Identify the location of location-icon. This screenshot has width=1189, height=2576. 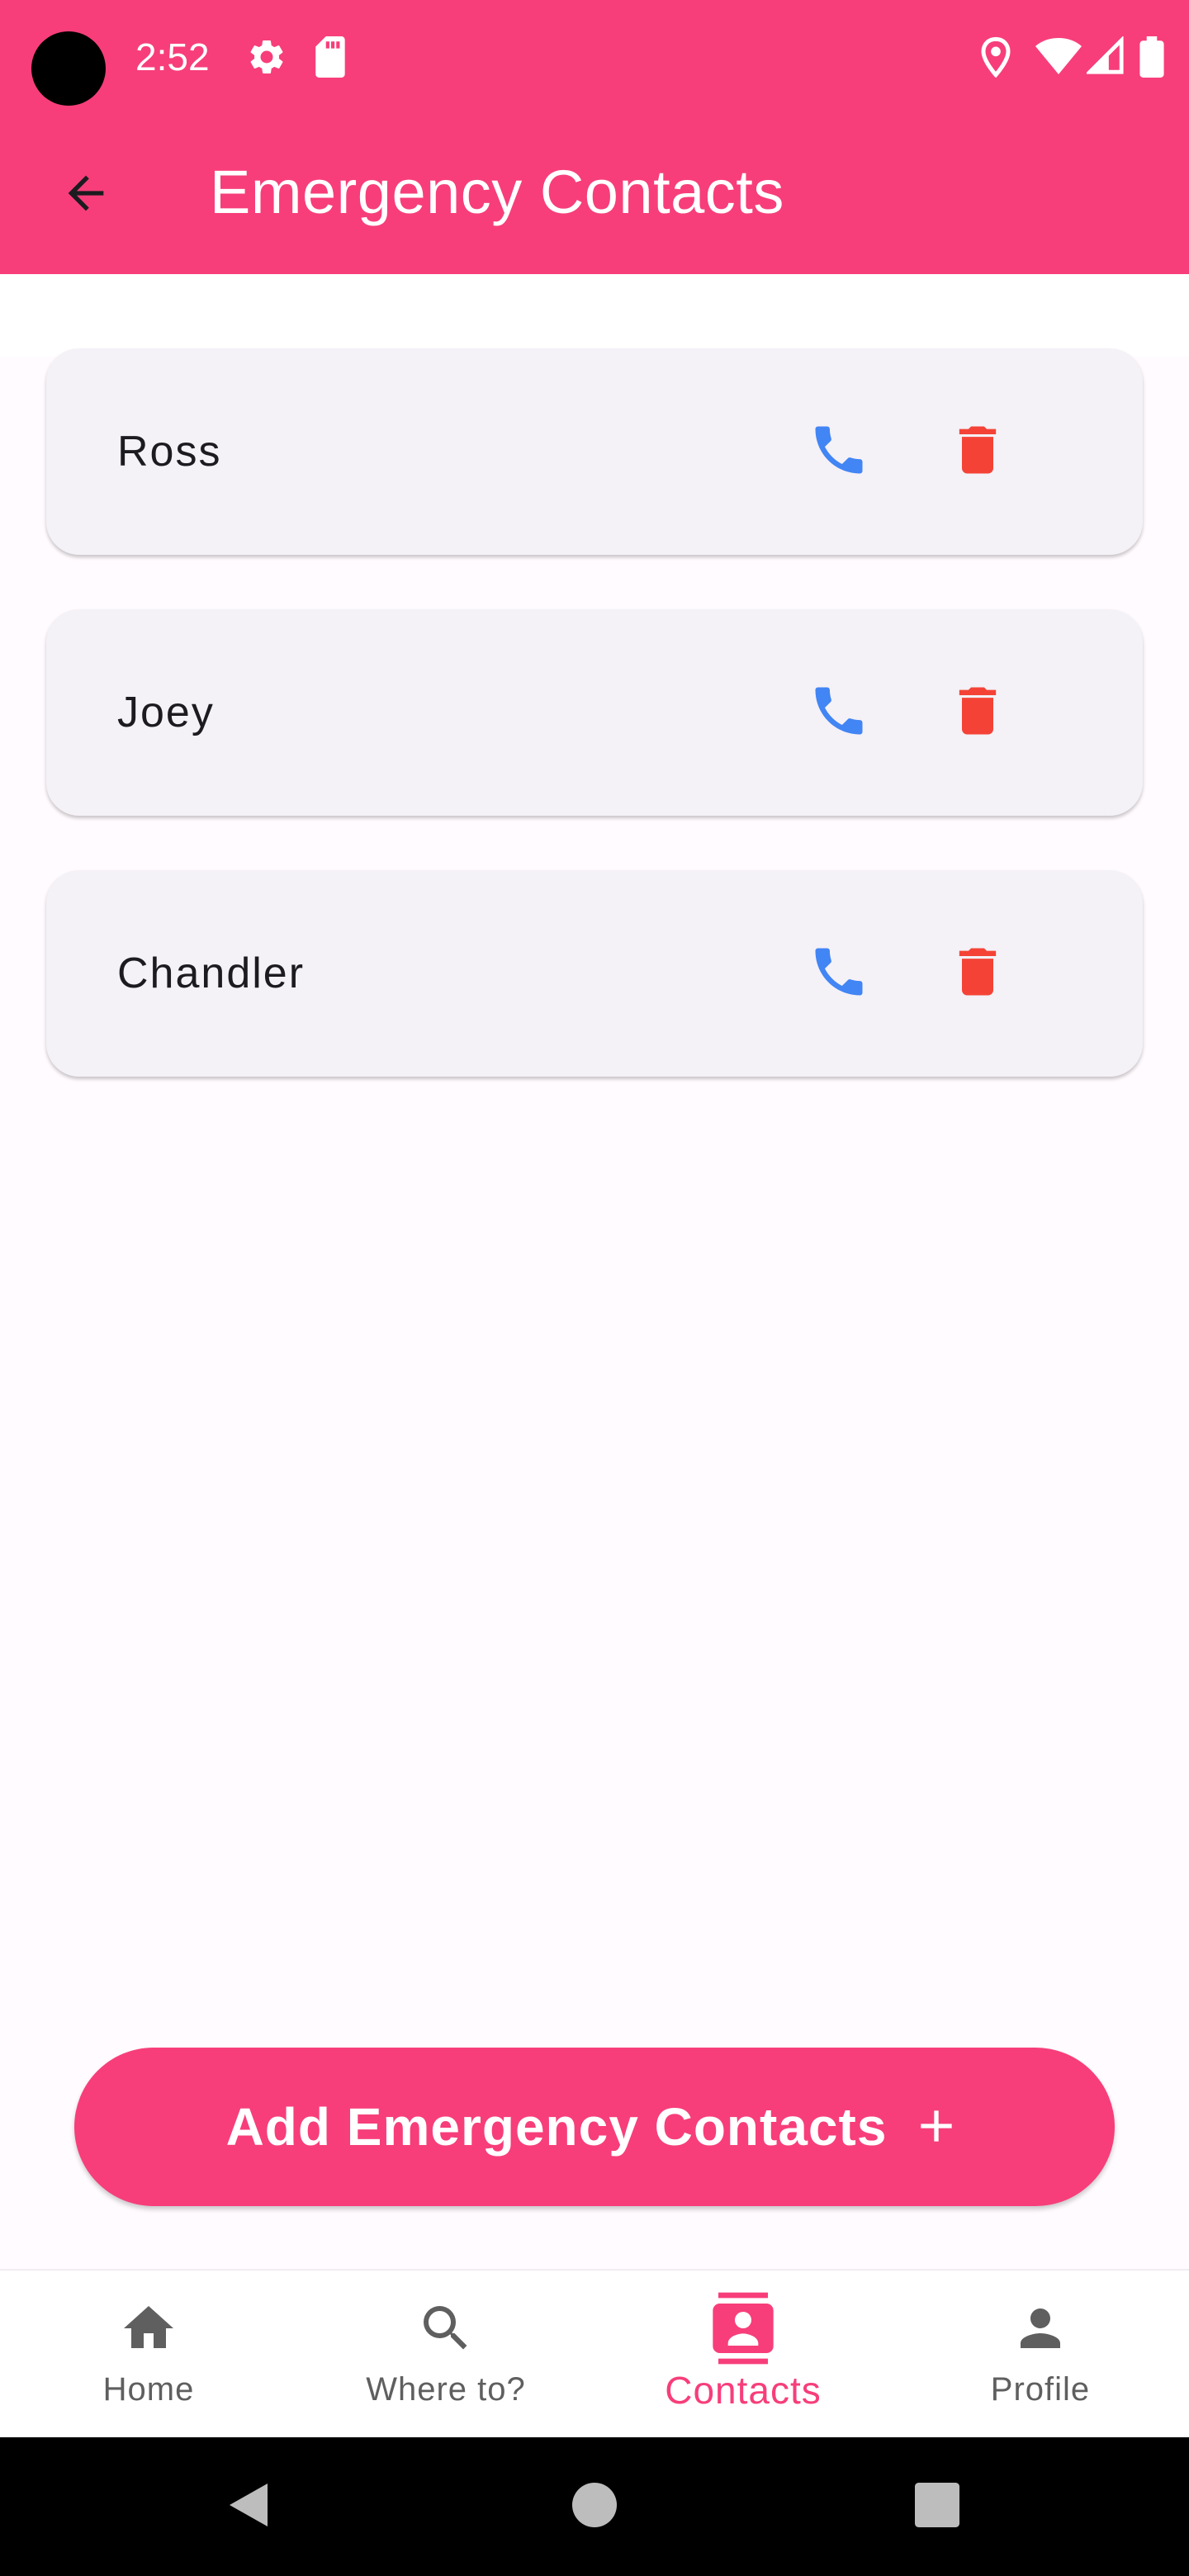
(995, 59).